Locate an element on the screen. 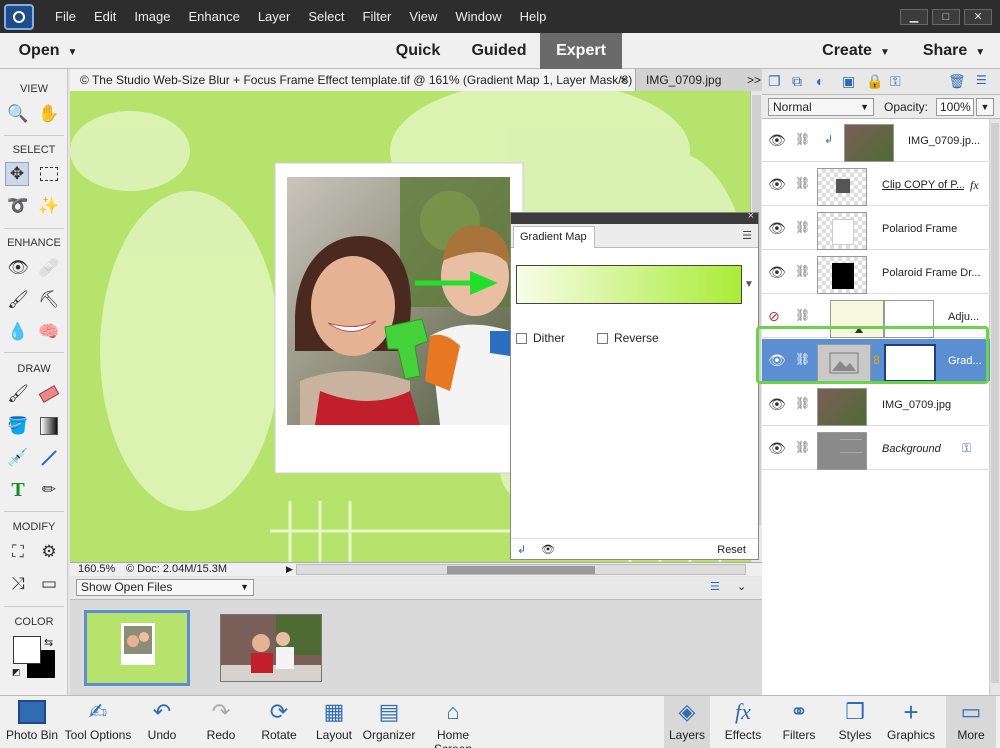 Image resolution: width=1000 pixels, height=748 pixels. layout-button: ▦ Layout is located at coordinates (334, 722).